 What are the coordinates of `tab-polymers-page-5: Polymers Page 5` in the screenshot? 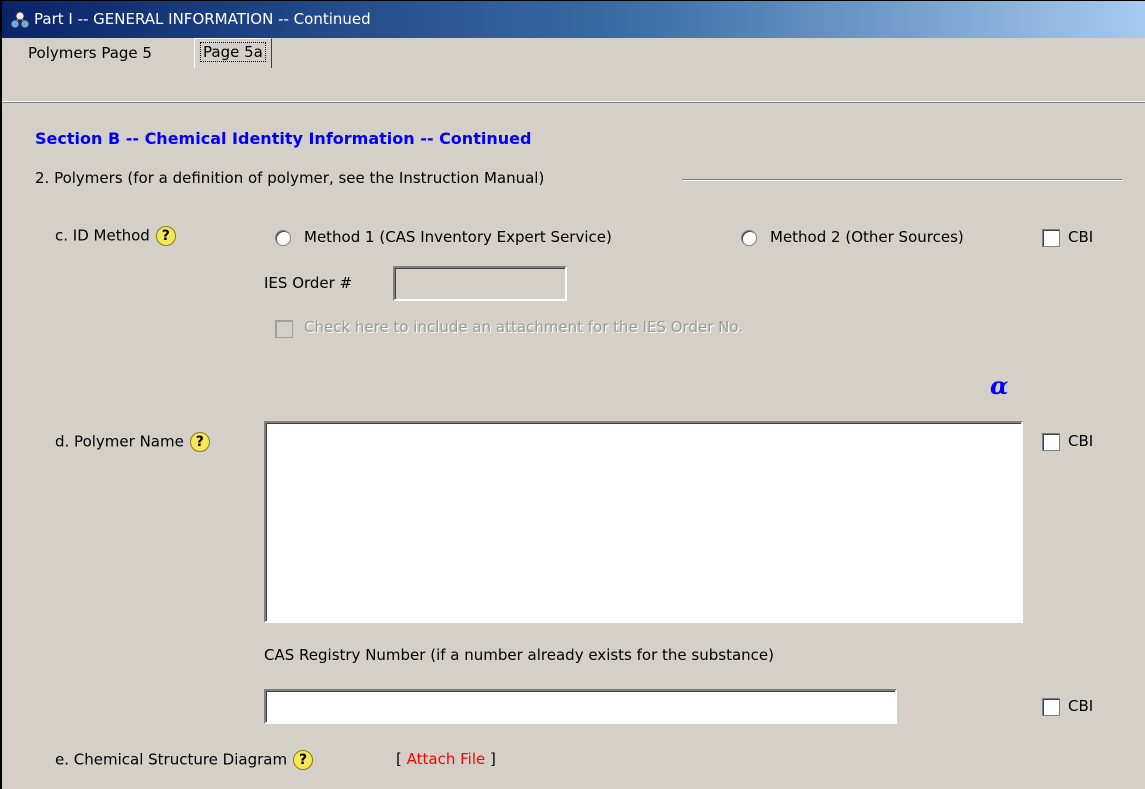 It's located at (90, 53).